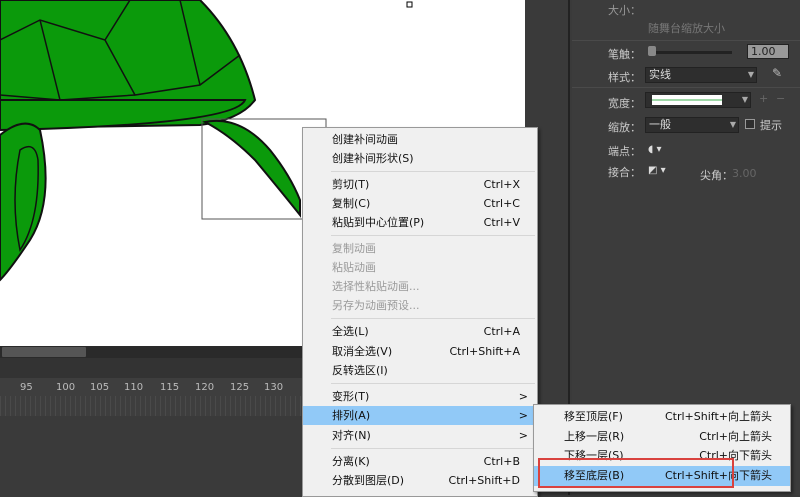  Describe the element at coordinates (735, 436) in the screenshot. I see `menu-item-shortcut: Ctrl+向上箭头` at that location.